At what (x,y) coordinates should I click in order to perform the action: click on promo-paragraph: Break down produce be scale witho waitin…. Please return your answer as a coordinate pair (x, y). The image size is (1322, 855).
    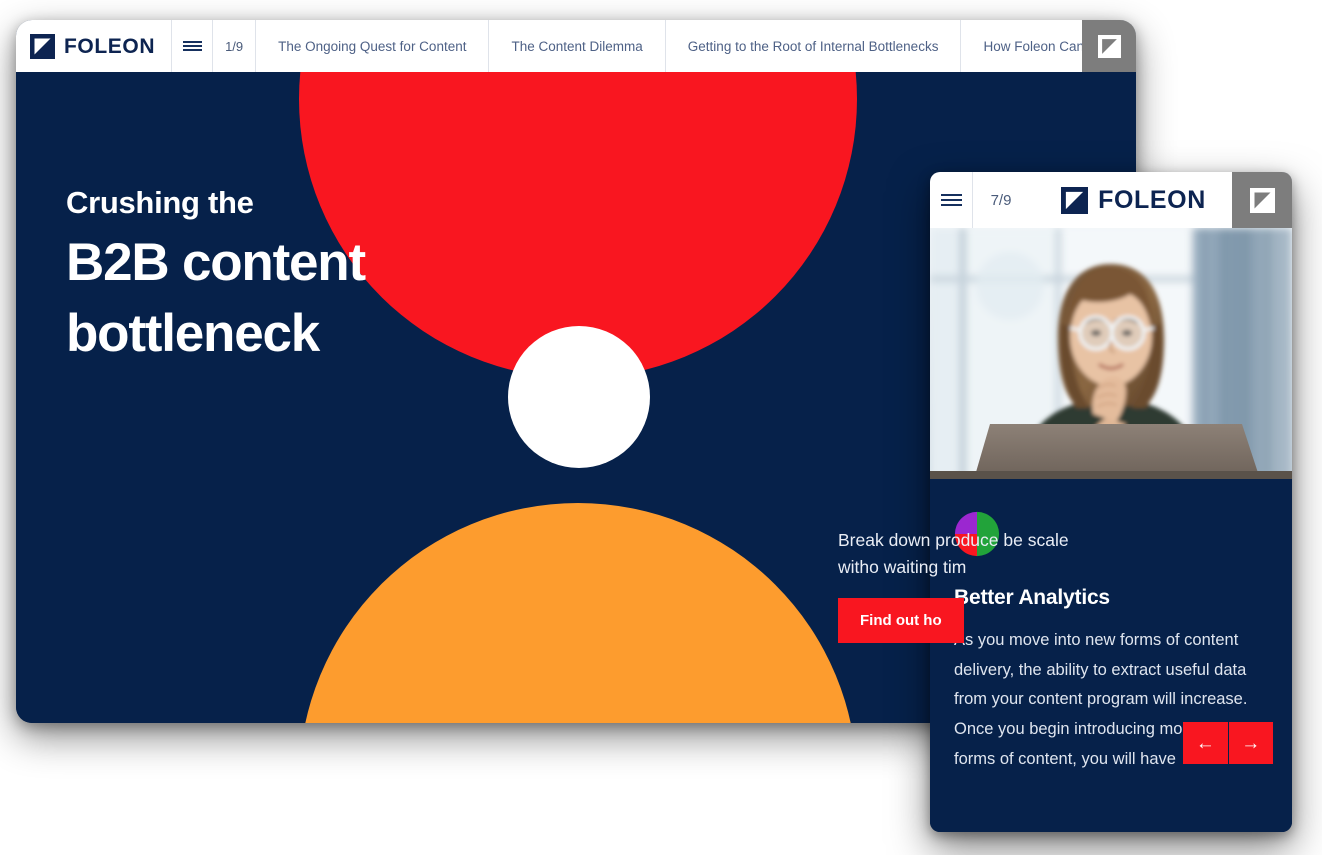
    Looking at the image, I should click on (953, 554).